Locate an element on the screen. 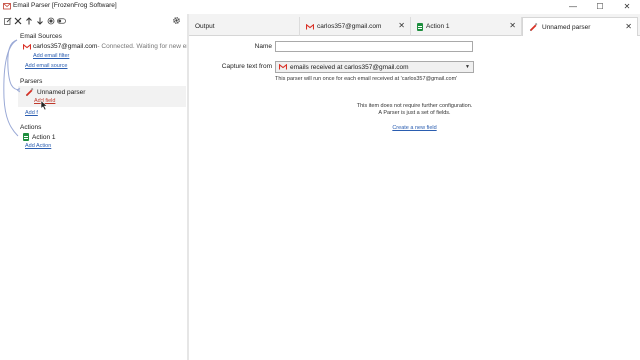 Image resolution: width=640 pixels, height=360 pixels. toolbar is located at coordinates (93, 21).